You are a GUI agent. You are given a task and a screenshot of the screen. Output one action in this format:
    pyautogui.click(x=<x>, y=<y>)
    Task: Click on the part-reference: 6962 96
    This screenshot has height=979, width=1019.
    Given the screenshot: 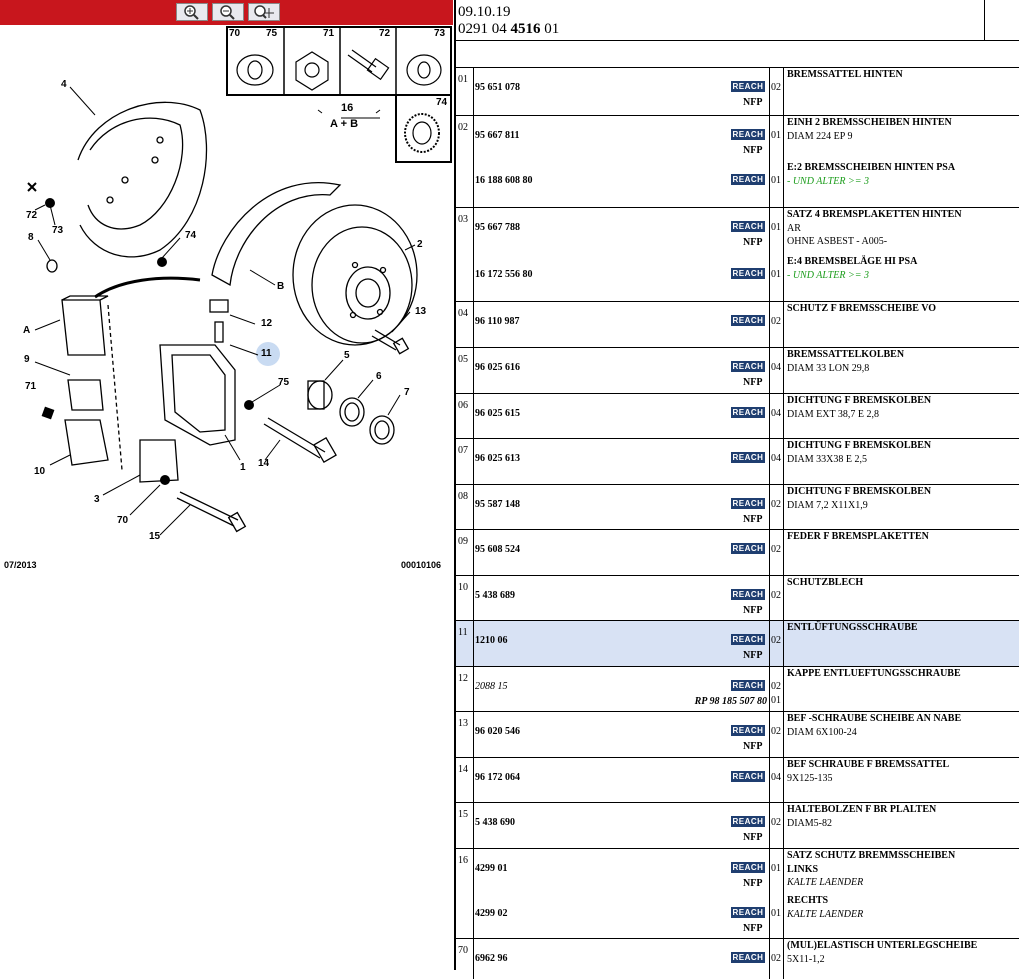 What is the action you would take?
    pyautogui.click(x=491, y=958)
    